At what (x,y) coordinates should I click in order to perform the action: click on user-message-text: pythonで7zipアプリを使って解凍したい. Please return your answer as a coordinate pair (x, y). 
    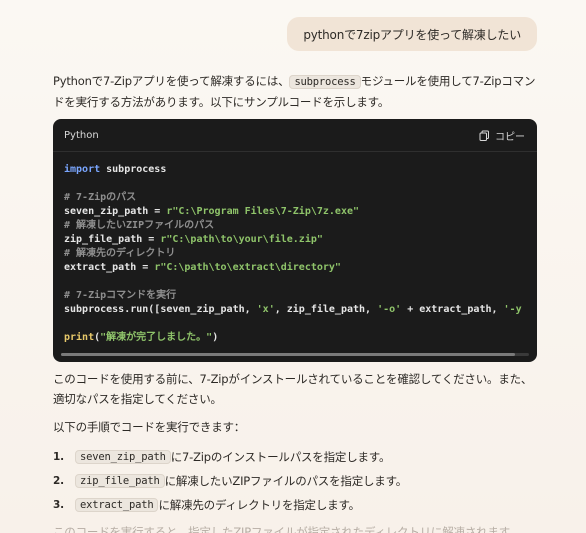
    Looking at the image, I should click on (412, 34).